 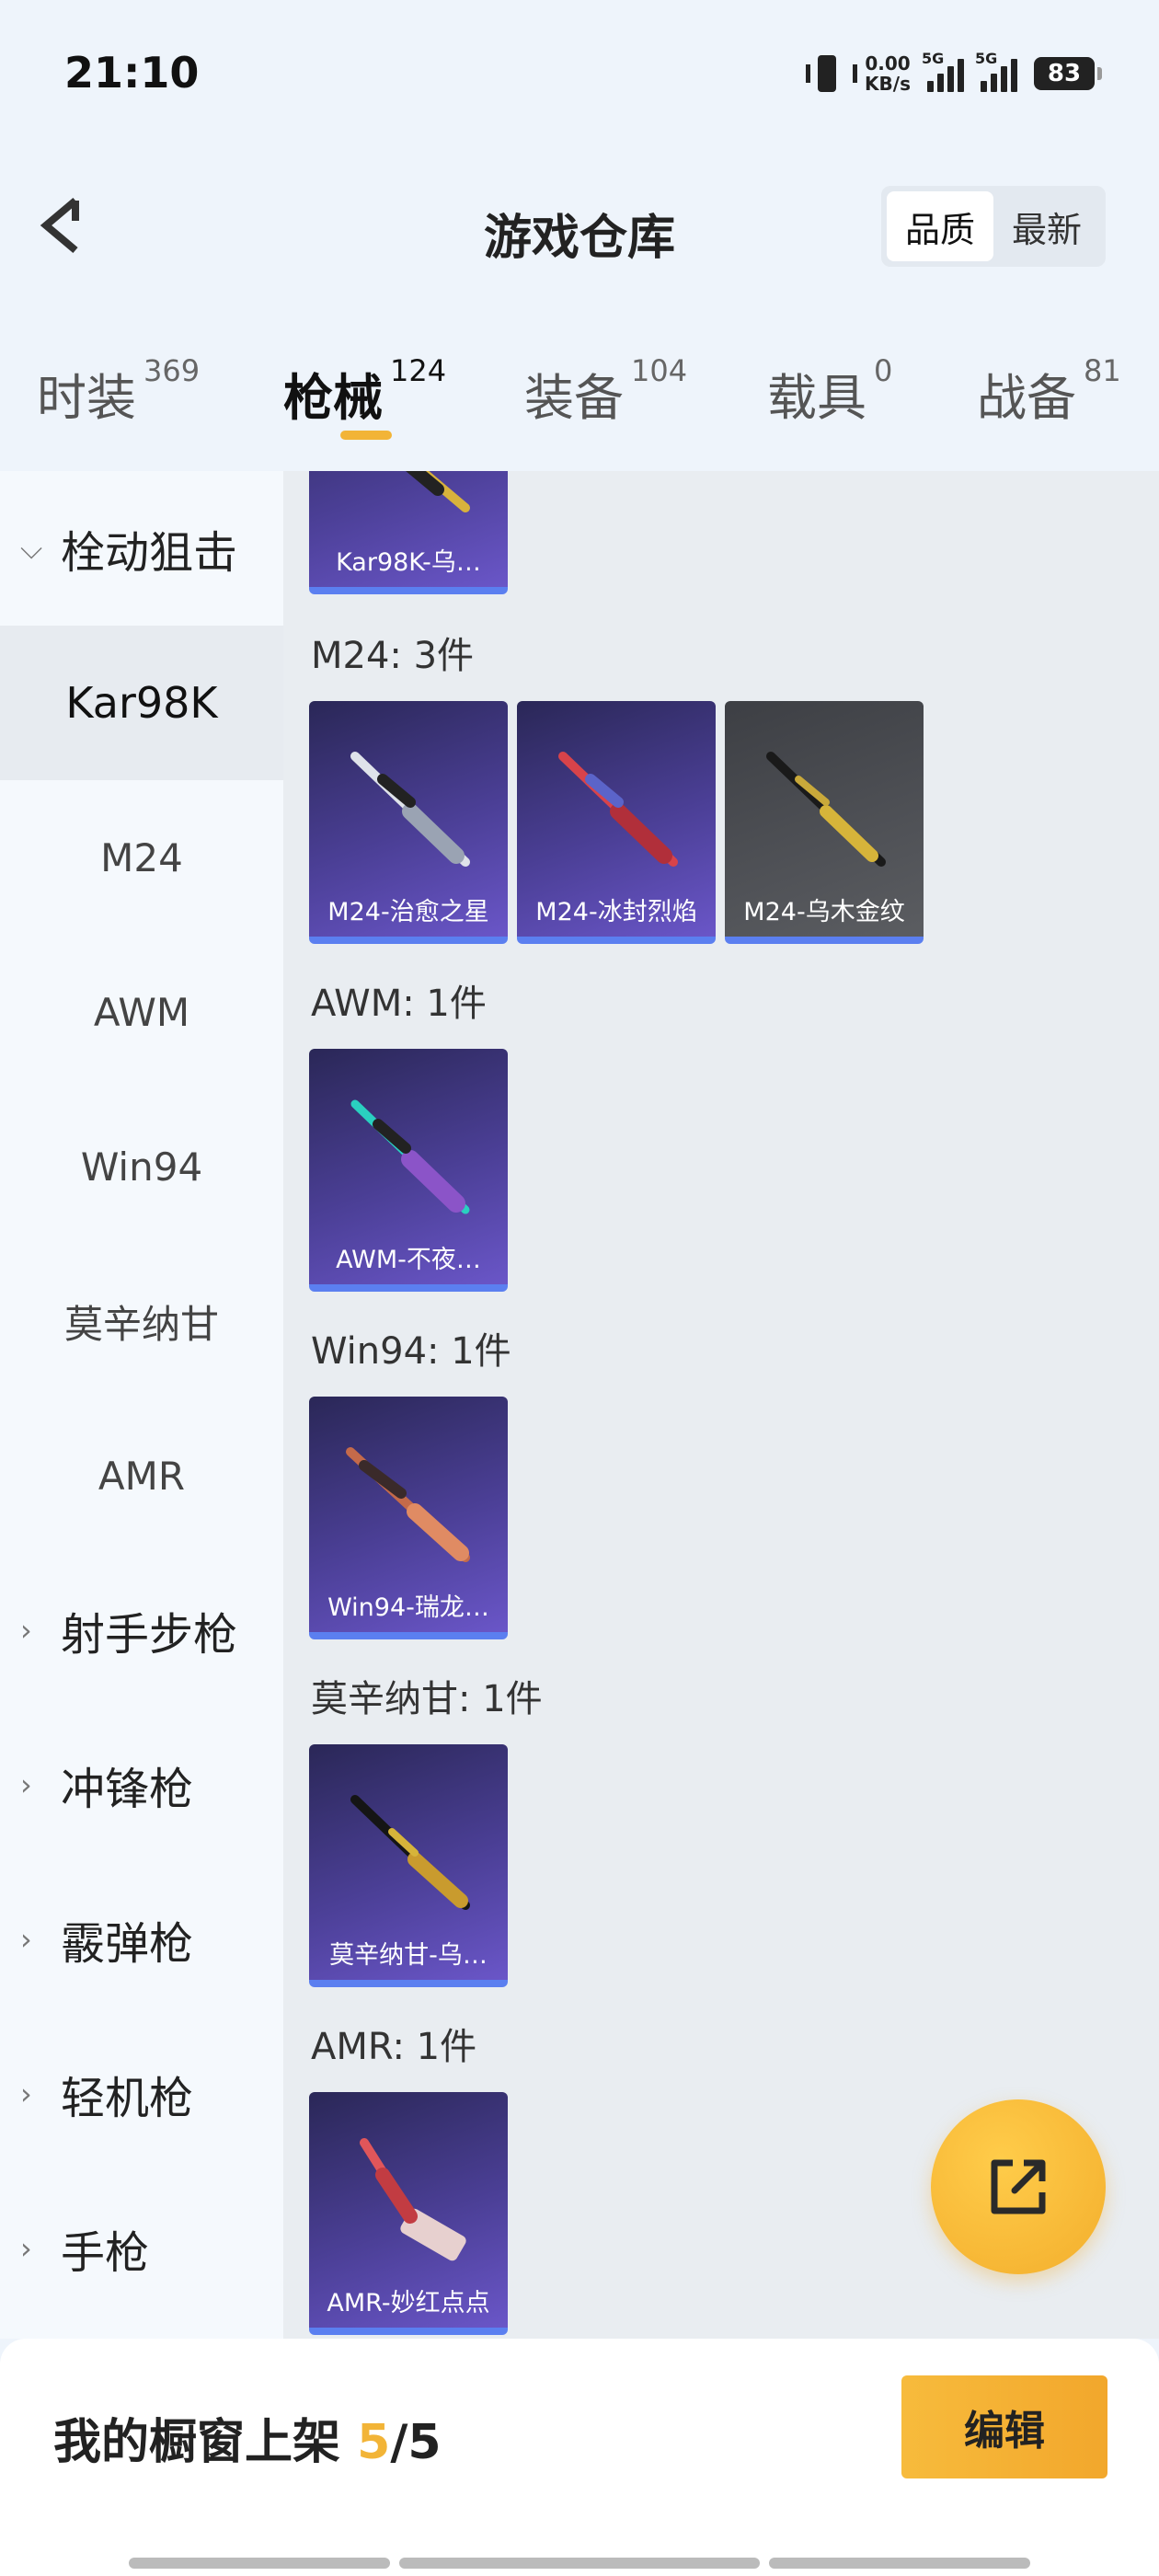 I want to click on tab-equipment: 装备 104, so click(x=605, y=391).